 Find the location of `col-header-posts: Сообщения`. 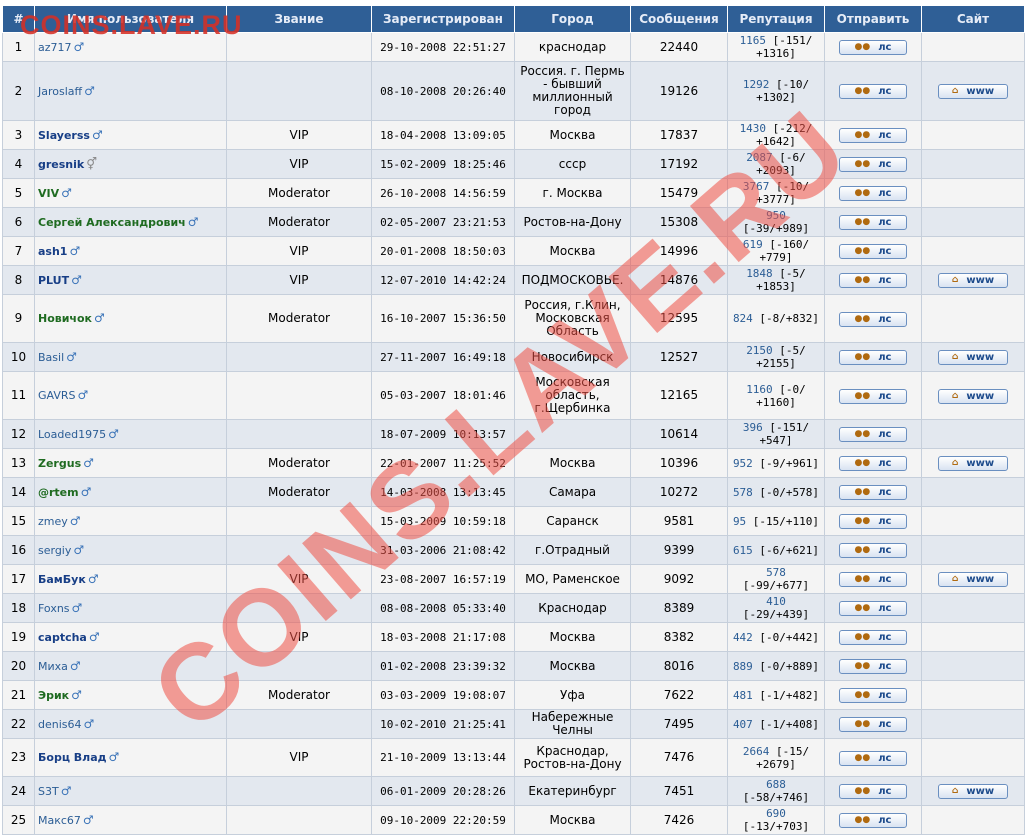

col-header-posts: Сообщения is located at coordinates (679, 19).